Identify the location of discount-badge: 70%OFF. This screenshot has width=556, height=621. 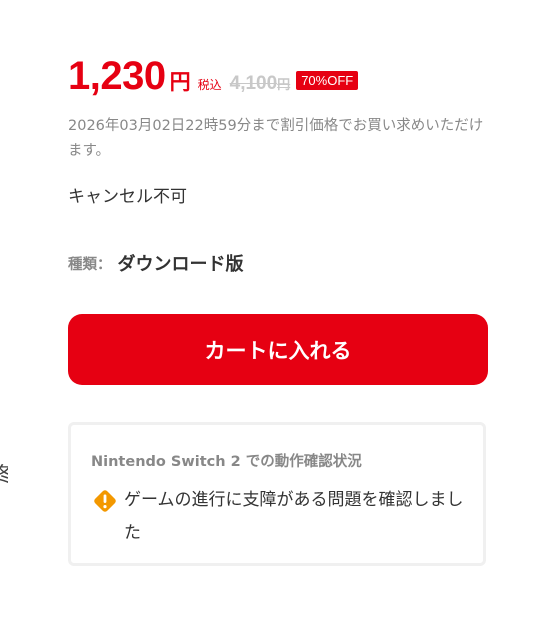
(327, 80).